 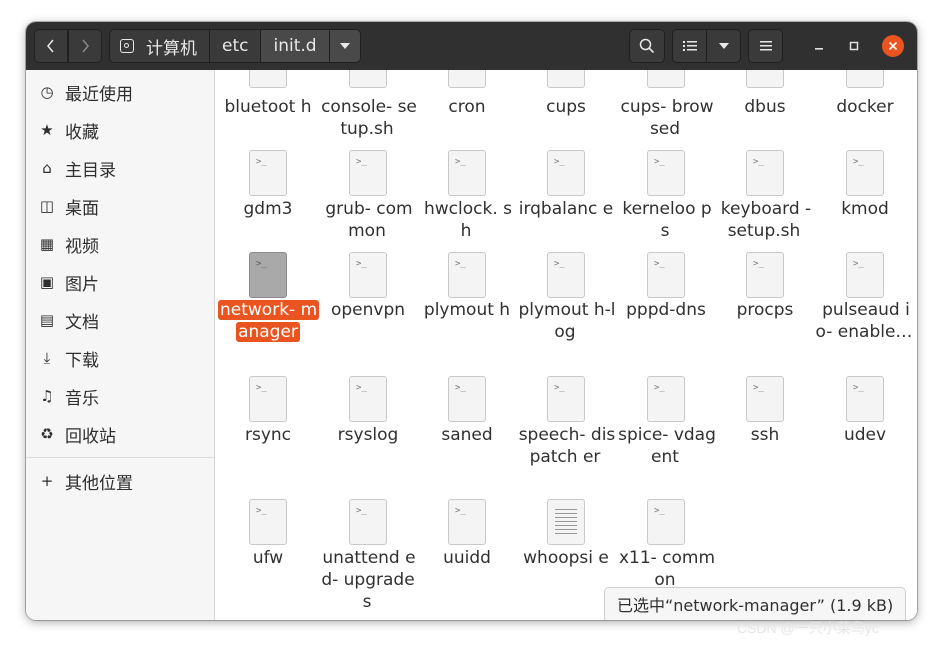 I want to click on file-name-text: cups- browsed, so click(x=667, y=118).